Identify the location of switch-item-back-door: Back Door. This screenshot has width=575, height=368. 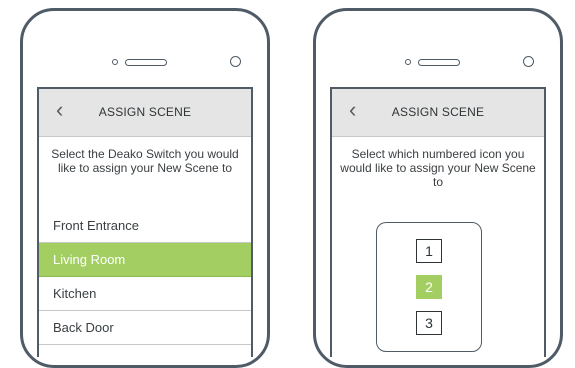
(145, 328).